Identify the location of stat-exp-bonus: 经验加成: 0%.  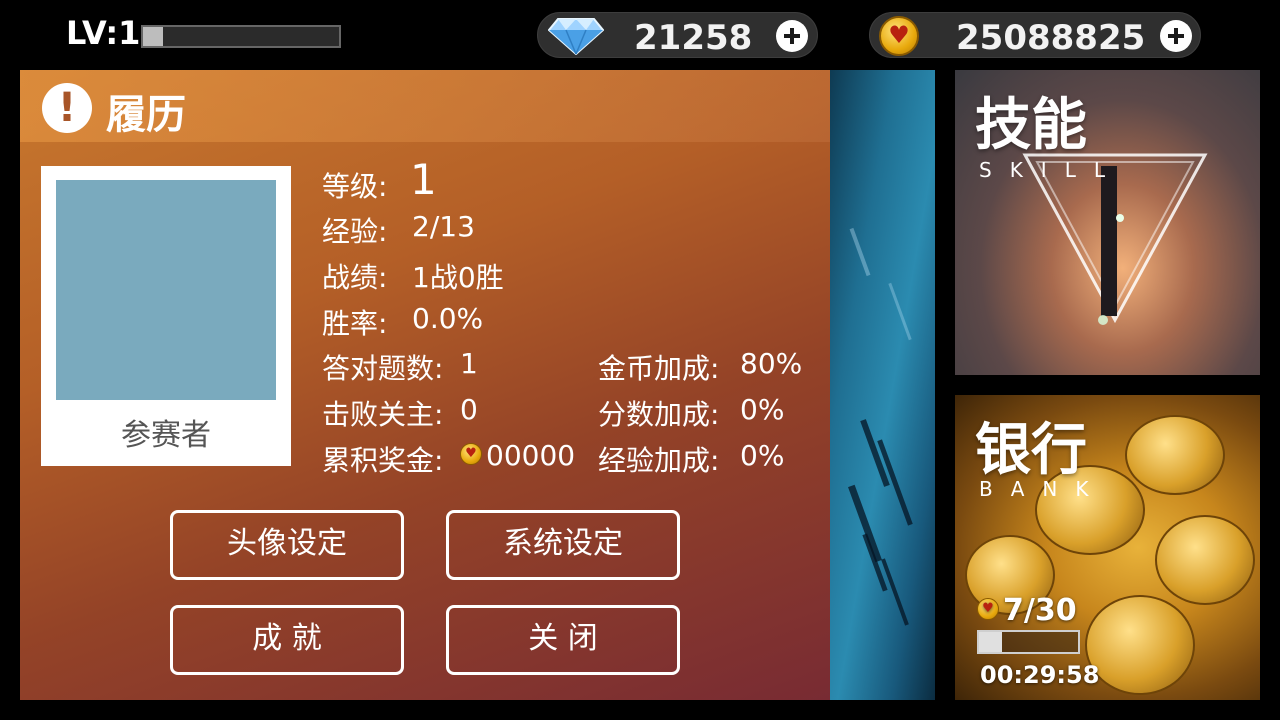
(691, 459).